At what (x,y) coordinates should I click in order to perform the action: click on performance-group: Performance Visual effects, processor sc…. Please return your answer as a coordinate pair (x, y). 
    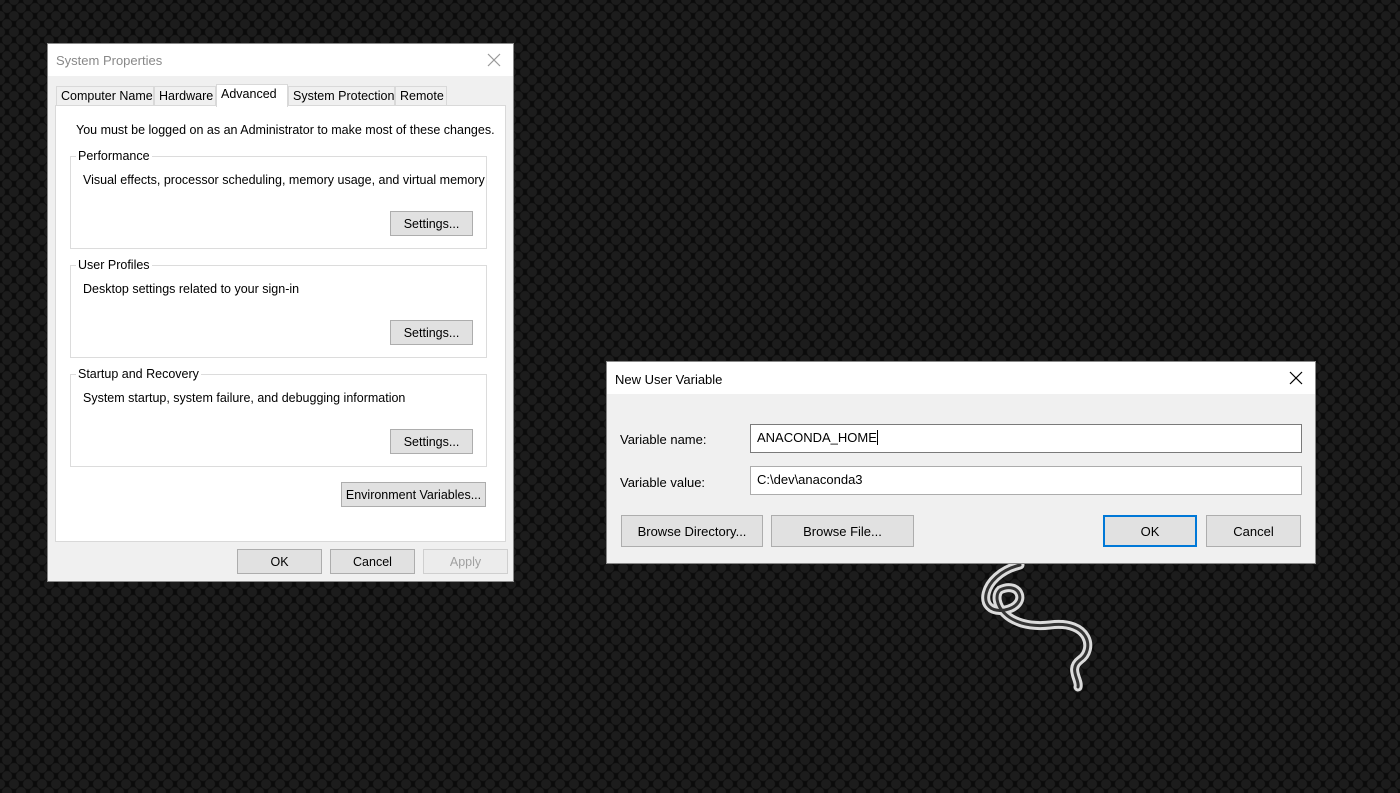
    Looking at the image, I should click on (278, 199).